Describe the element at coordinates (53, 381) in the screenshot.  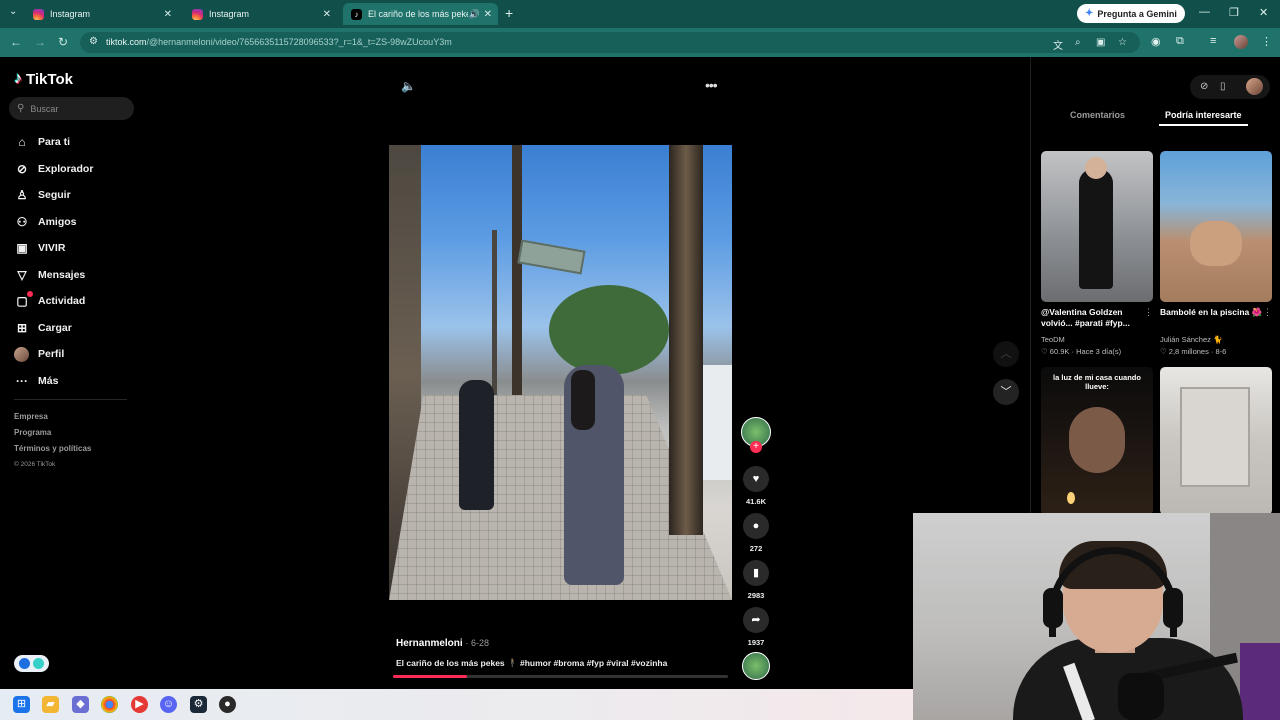
I see `sidebar-item-mas: ··· Más` at that location.